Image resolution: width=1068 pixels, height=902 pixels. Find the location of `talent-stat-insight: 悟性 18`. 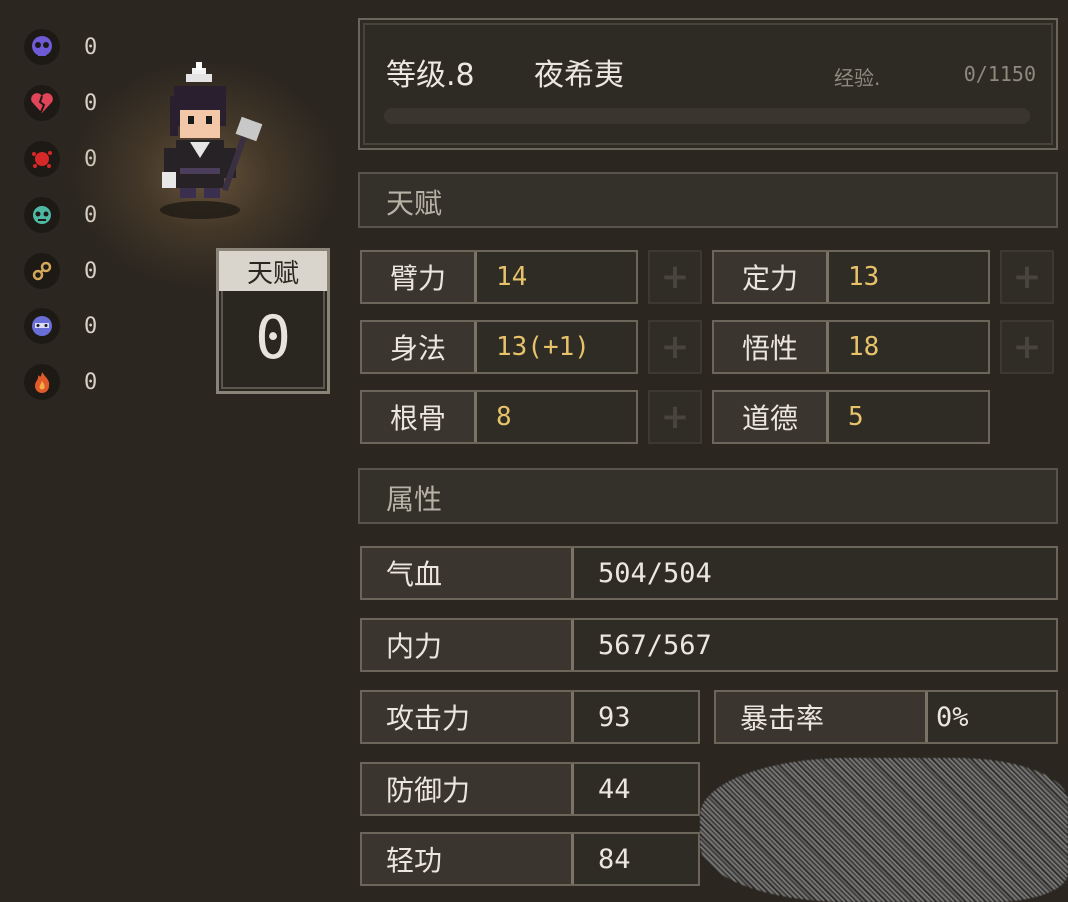

talent-stat-insight: 悟性 18 is located at coordinates (851, 347).